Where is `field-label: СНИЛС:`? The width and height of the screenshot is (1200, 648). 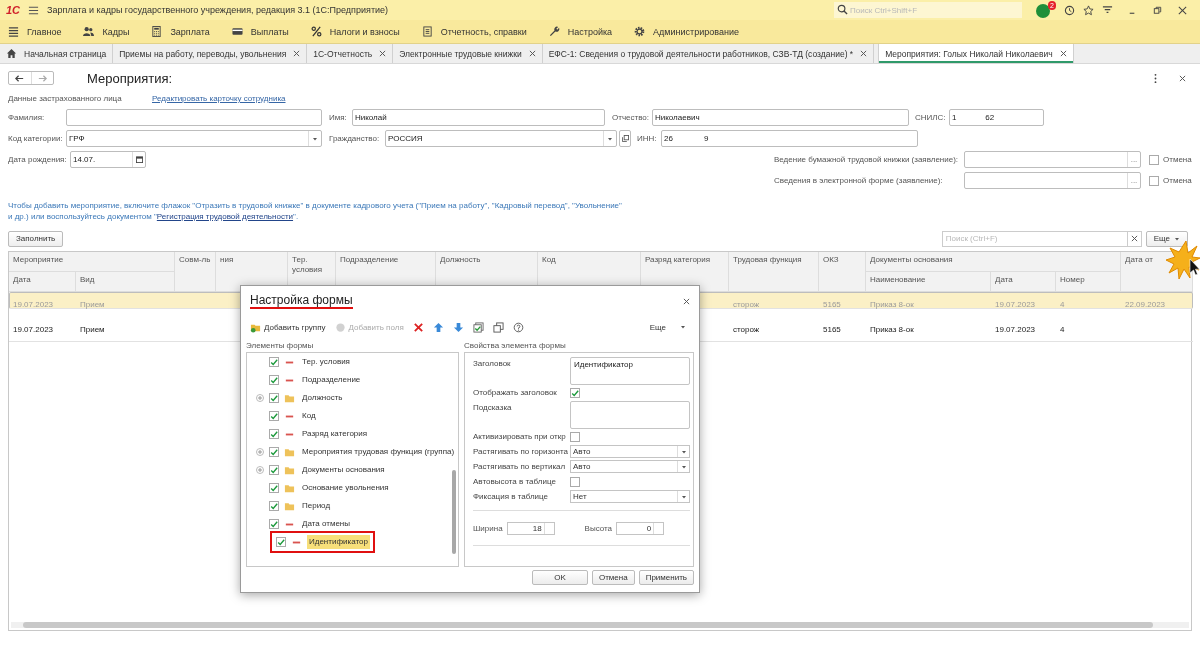
field-label: СНИЛС: is located at coordinates (931, 117).